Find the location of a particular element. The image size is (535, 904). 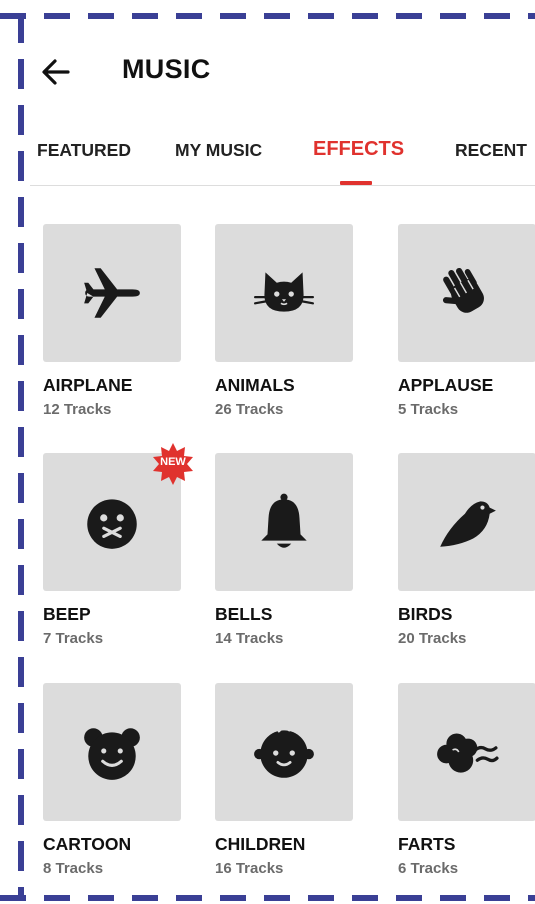

effect-track-count: 7 Tracks is located at coordinates (73, 638).